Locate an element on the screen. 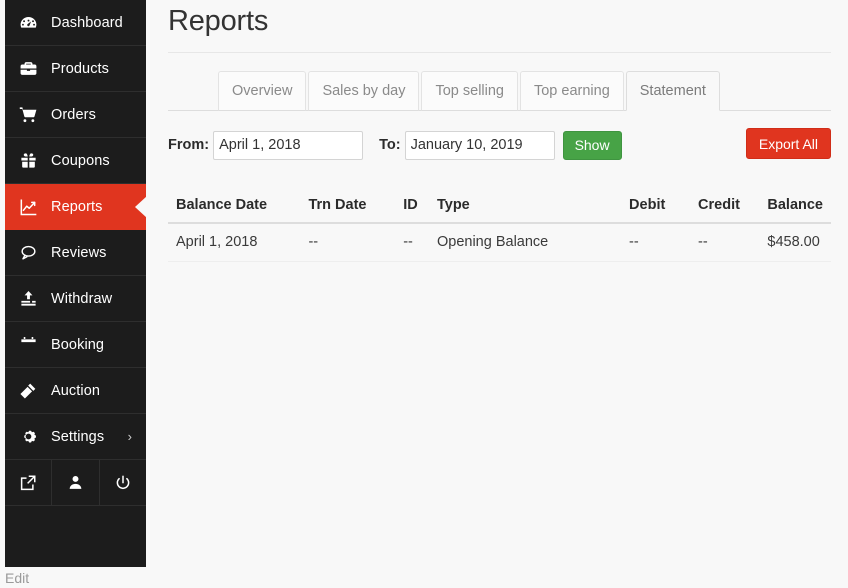  from-label: From: is located at coordinates (189, 145).